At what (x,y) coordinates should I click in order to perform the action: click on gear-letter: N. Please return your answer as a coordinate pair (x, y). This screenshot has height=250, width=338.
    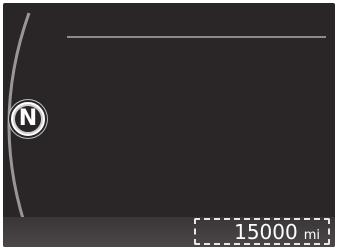
    Looking at the image, I should click on (28, 118).